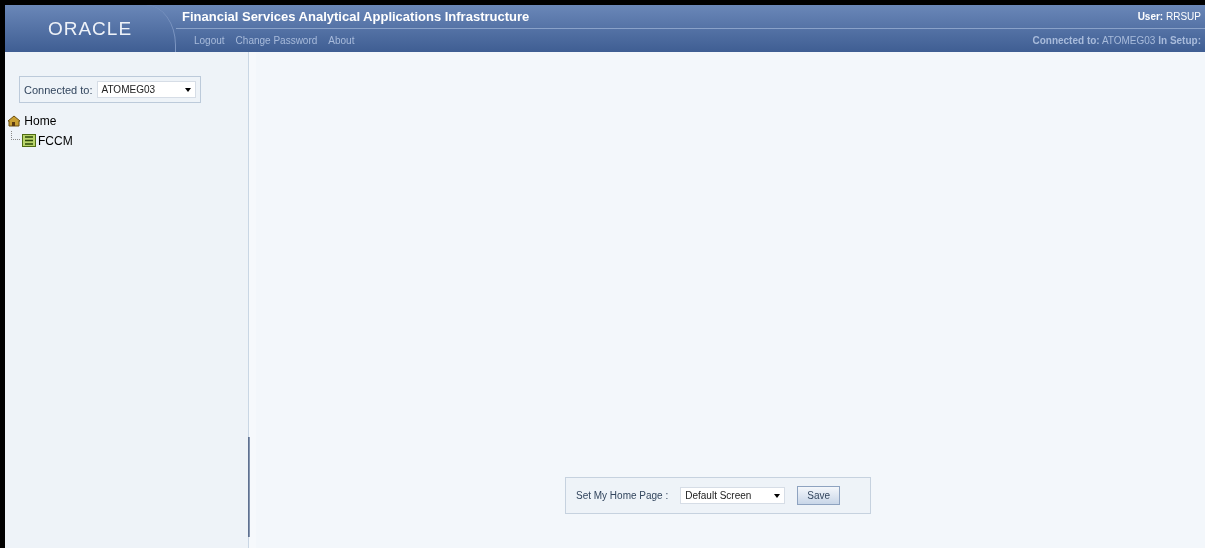  What do you see at coordinates (29, 141) in the screenshot?
I see `list-icon` at bounding box center [29, 141].